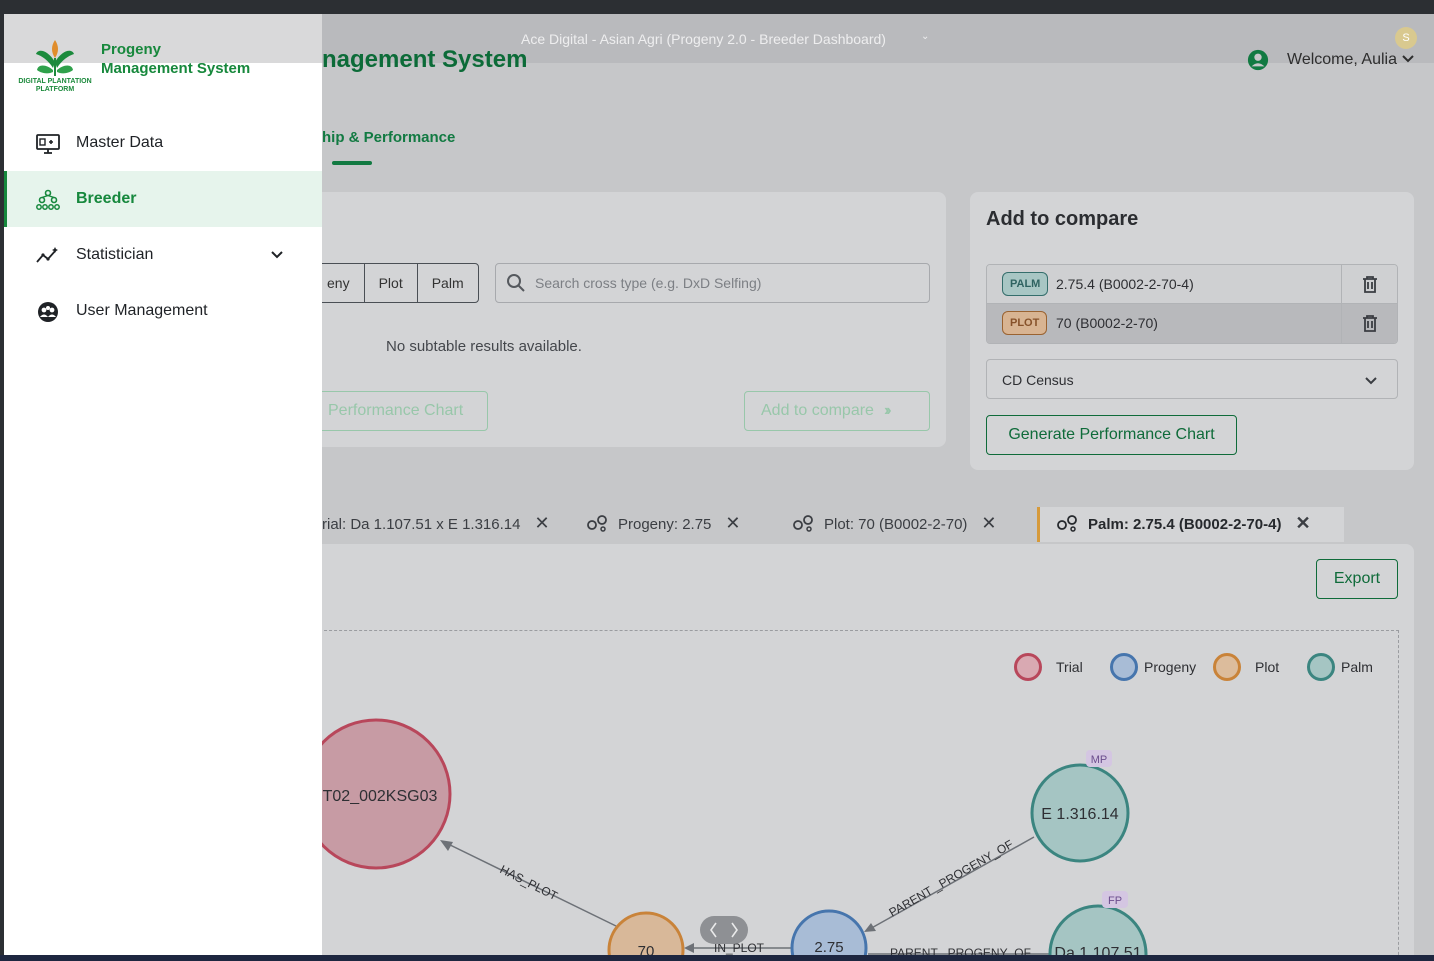 The width and height of the screenshot is (1434, 961). I want to click on node-label: E 1.316.14, so click(1080, 814).